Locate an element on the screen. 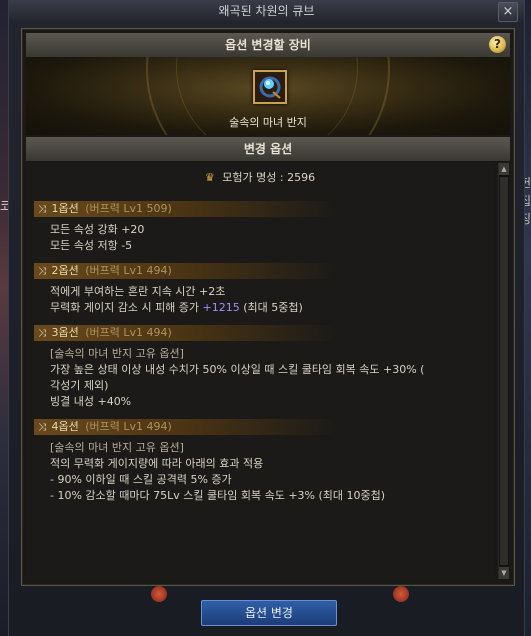 This screenshot has height=636, width=531. fame-row: ♛ 모험가 명성 : 2596 is located at coordinates (260, 177).